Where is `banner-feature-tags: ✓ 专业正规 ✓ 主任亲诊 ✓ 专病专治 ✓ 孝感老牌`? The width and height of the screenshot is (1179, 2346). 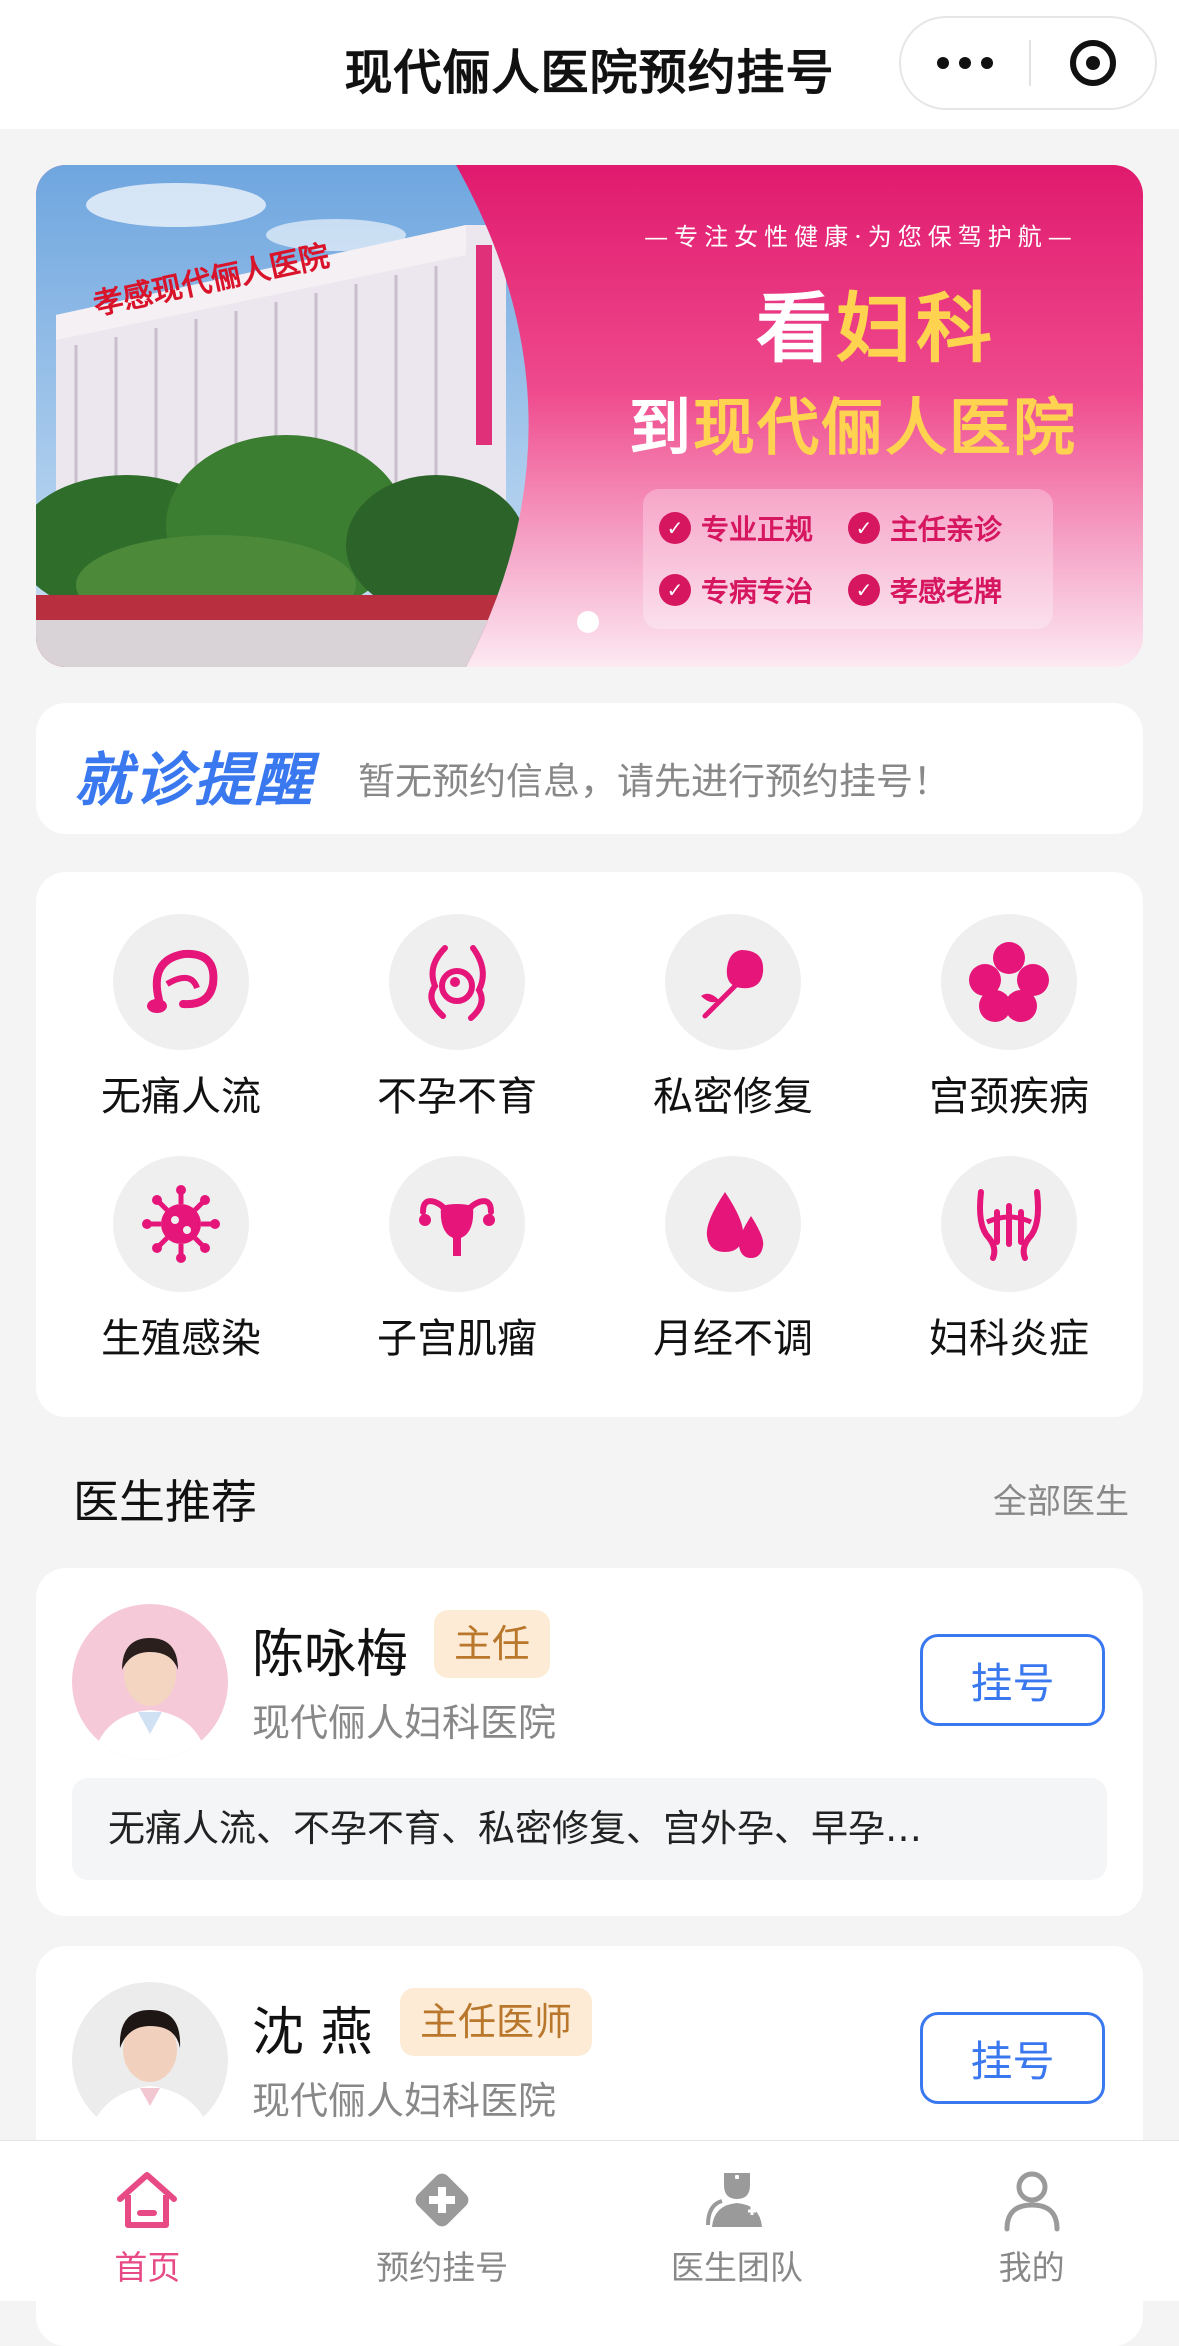
banner-feature-tags: ✓ 专业正规 ✓ 主任亲诊 ✓ 专病专治 ✓ 孝感老牌 is located at coordinates (848, 559).